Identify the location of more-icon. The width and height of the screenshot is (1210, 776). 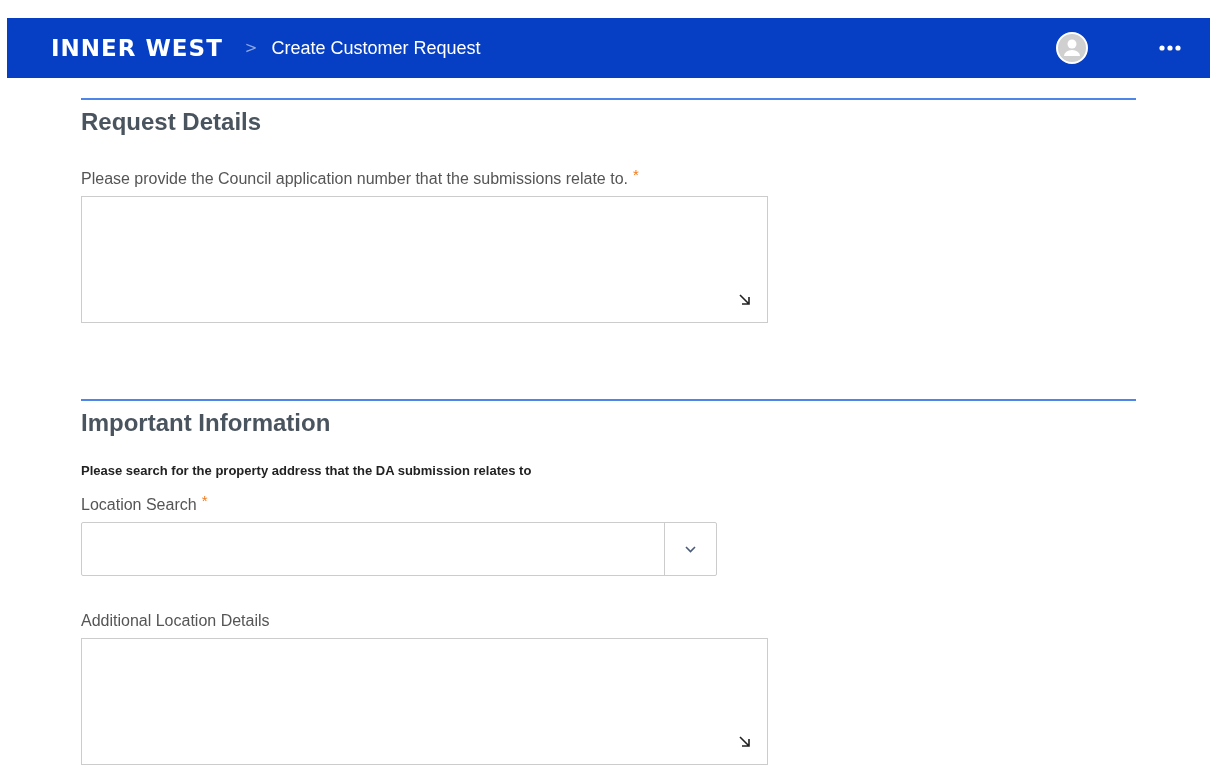
(1170, 48).